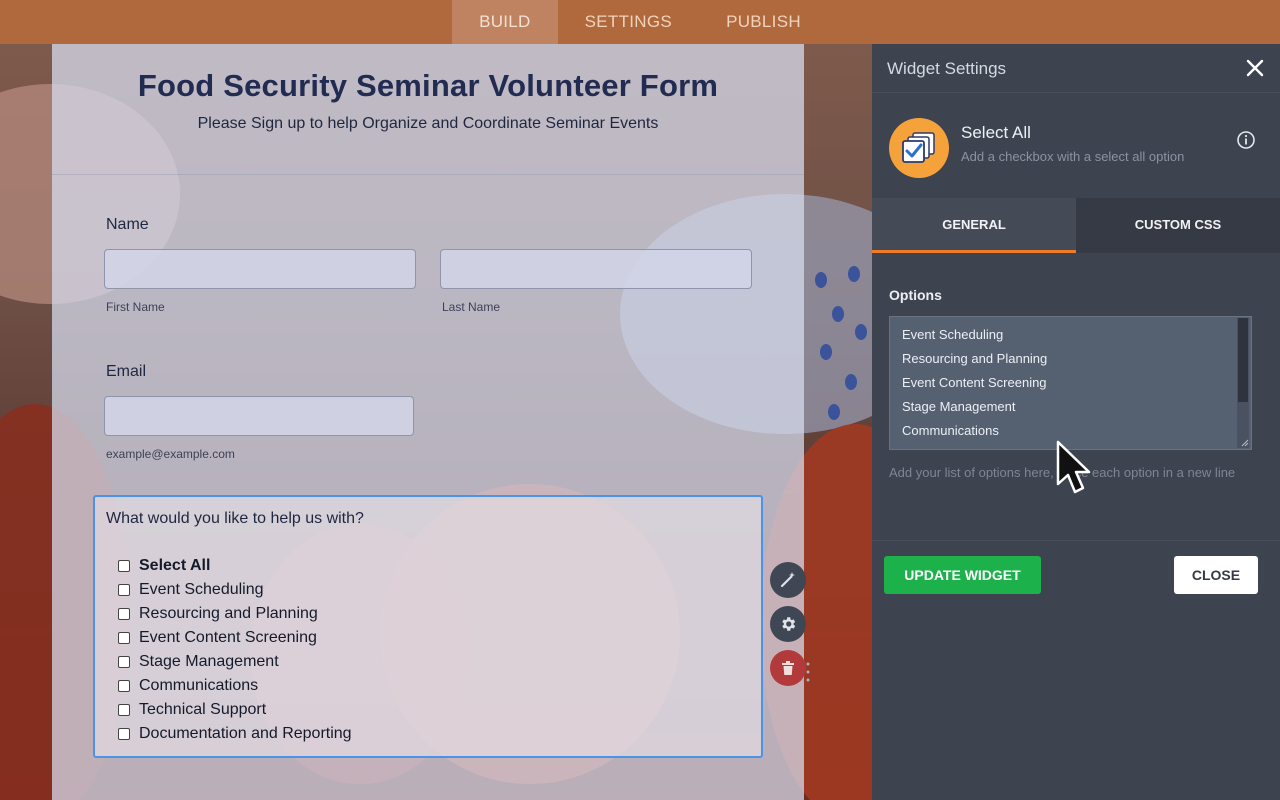 The height and width of the screenshot is (800, 1280). What do you see at coordinates (201, 589) in the screenshot?
I see `checkbox-label: Event Scheduling` at bounding box center [201, 589].